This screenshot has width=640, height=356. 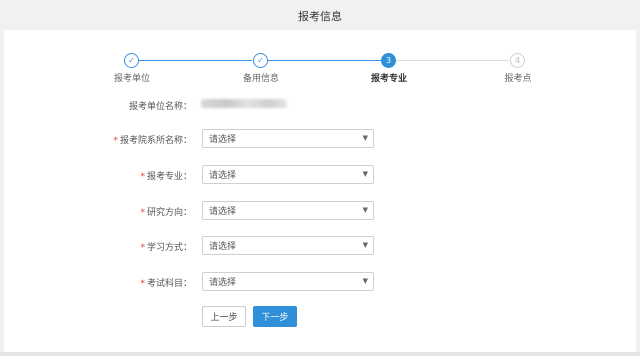 I want to click on exam-subjects-select: 请选择 ▼, so click(x=288, y=281).